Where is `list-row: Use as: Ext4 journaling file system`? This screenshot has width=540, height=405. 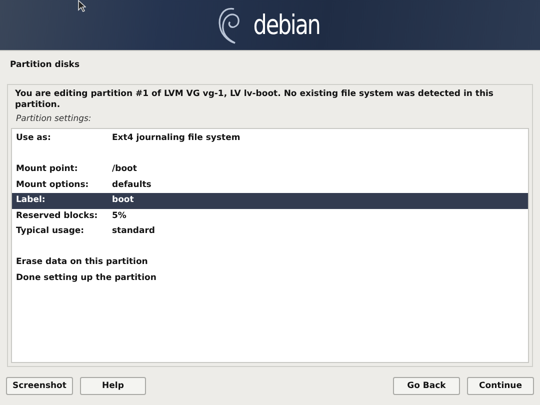
list-row: Use as: Ext4 journaling file system is located at coordinates (270, 138).